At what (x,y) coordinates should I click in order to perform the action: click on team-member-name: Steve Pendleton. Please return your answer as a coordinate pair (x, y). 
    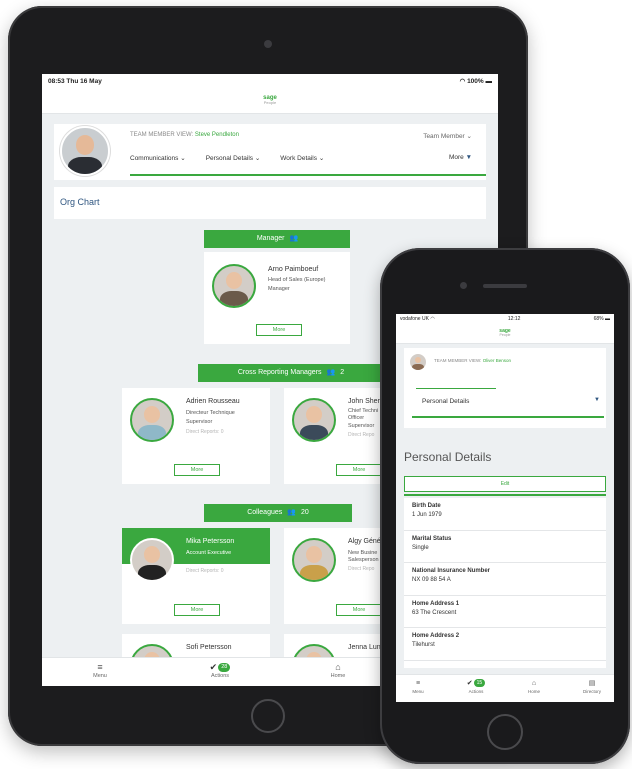
    Looking at the image, I should click on (217, 135).